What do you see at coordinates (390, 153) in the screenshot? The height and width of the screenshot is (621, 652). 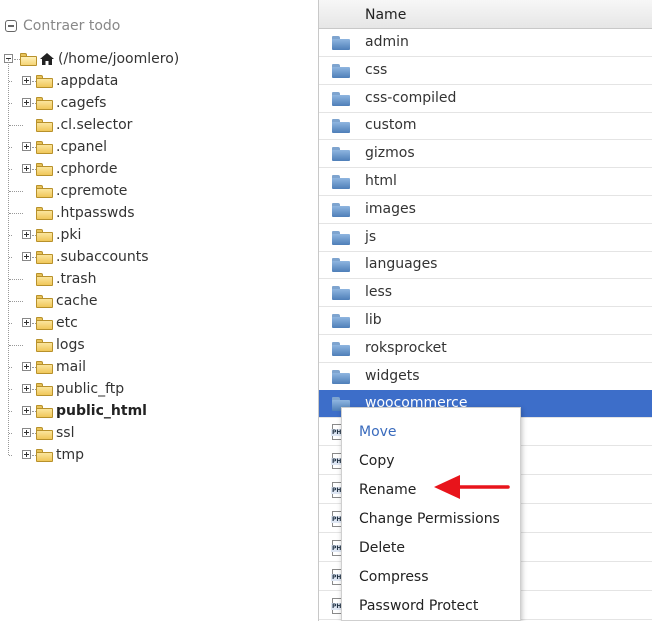 I see `file-name: gizmos` at bounding box center [390, 153].